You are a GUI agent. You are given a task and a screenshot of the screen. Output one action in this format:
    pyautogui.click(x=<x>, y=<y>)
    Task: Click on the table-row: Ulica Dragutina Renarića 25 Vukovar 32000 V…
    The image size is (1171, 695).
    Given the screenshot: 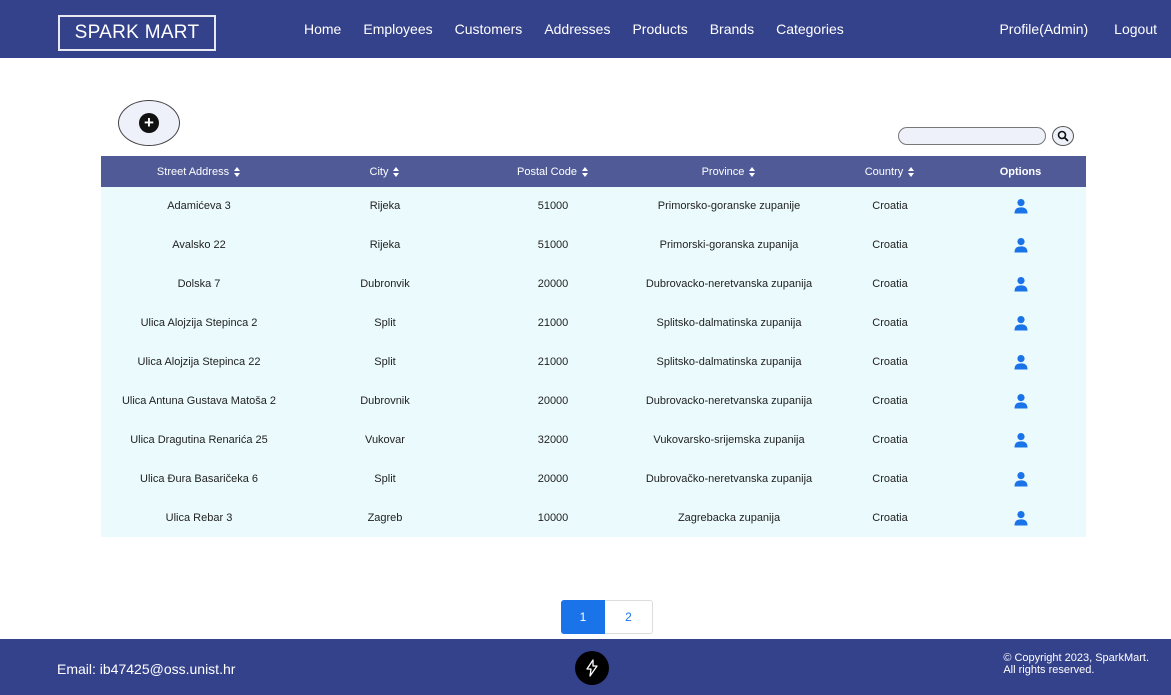 What is the action you would take?
    pyautogui.click(x=593, y=439)
    